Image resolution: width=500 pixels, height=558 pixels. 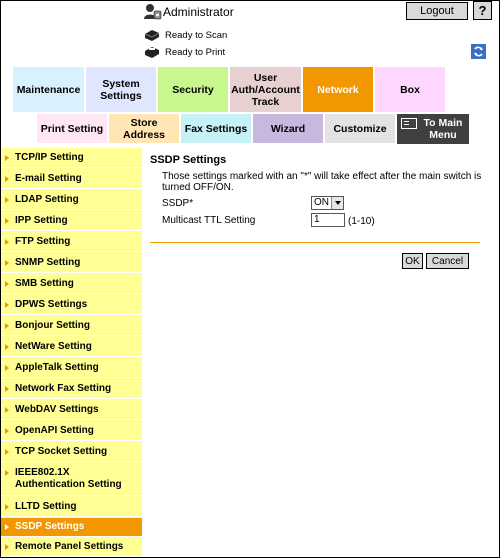 I want to click on tab-system-settings: System Settings, so click(x=121, y=89).